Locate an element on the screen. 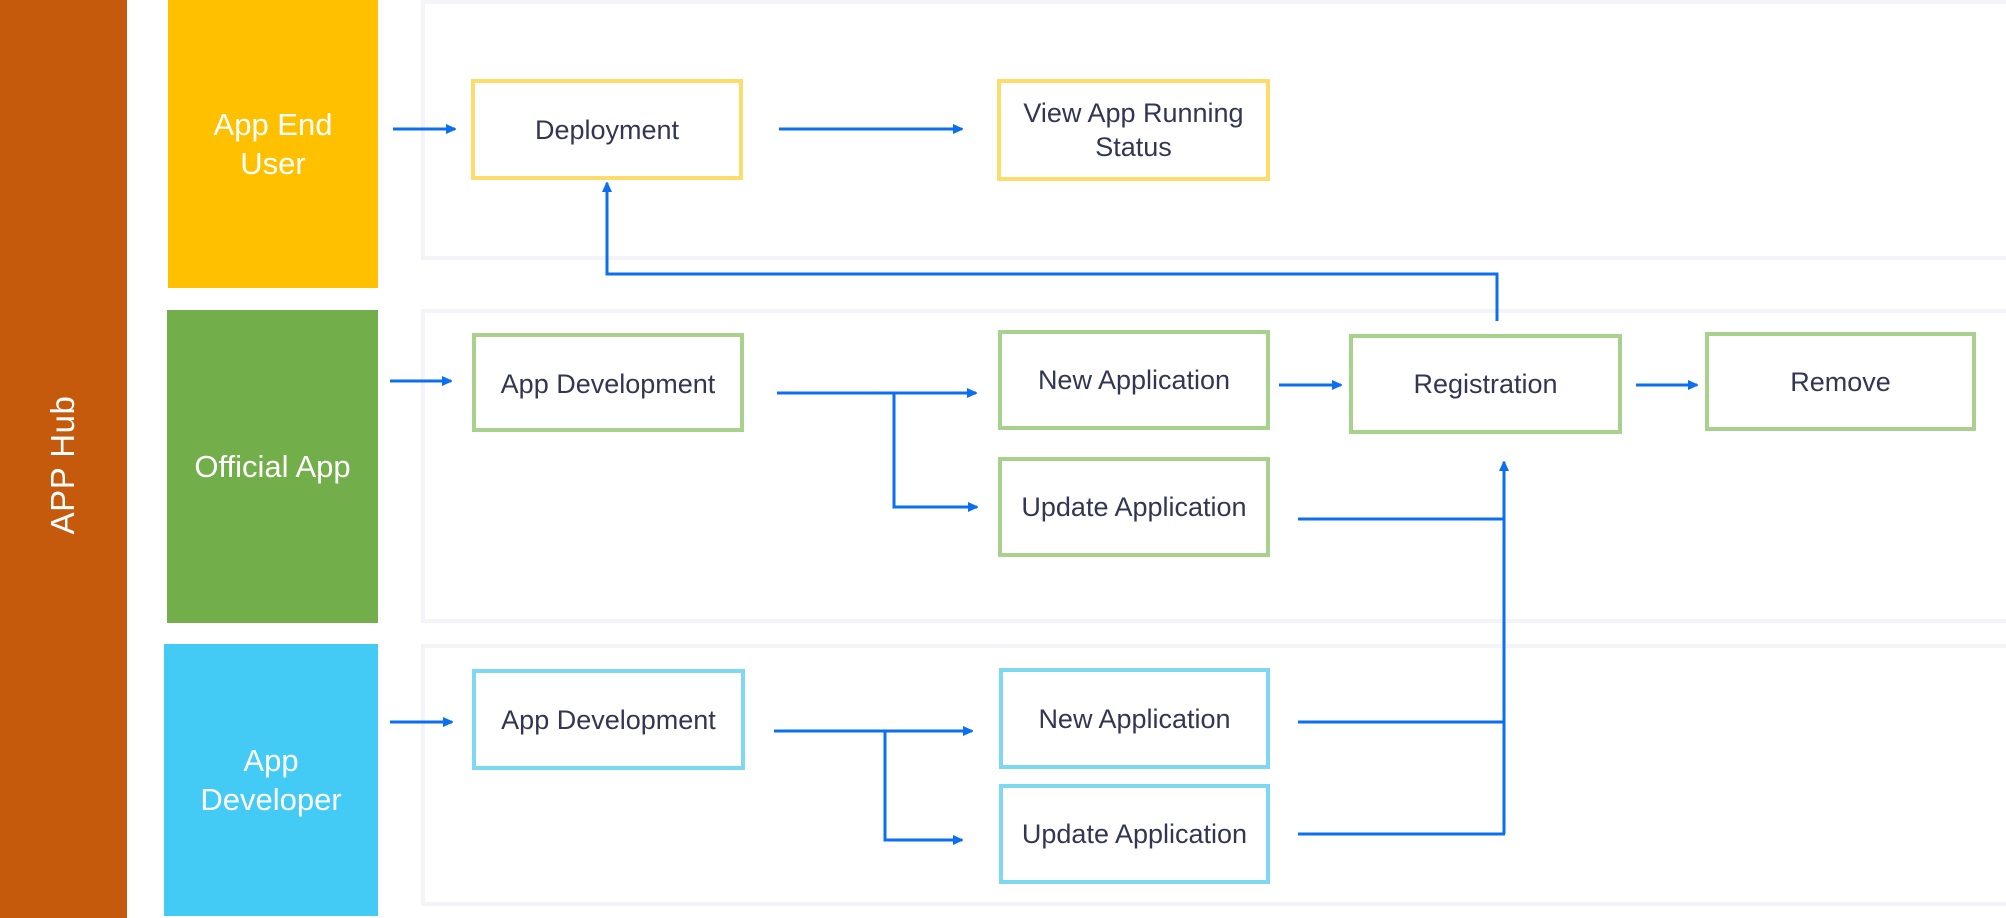 The height and width of the screenshot is (918, 2006). node-deployment: Deployment is located at coordinates (607, 129).